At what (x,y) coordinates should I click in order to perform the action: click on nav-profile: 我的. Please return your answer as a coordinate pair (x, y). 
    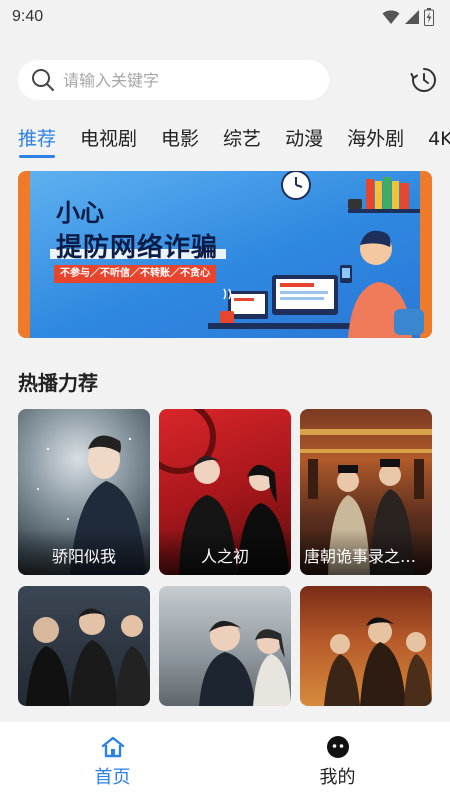
    Looking at the image, I should click on (337, 761).